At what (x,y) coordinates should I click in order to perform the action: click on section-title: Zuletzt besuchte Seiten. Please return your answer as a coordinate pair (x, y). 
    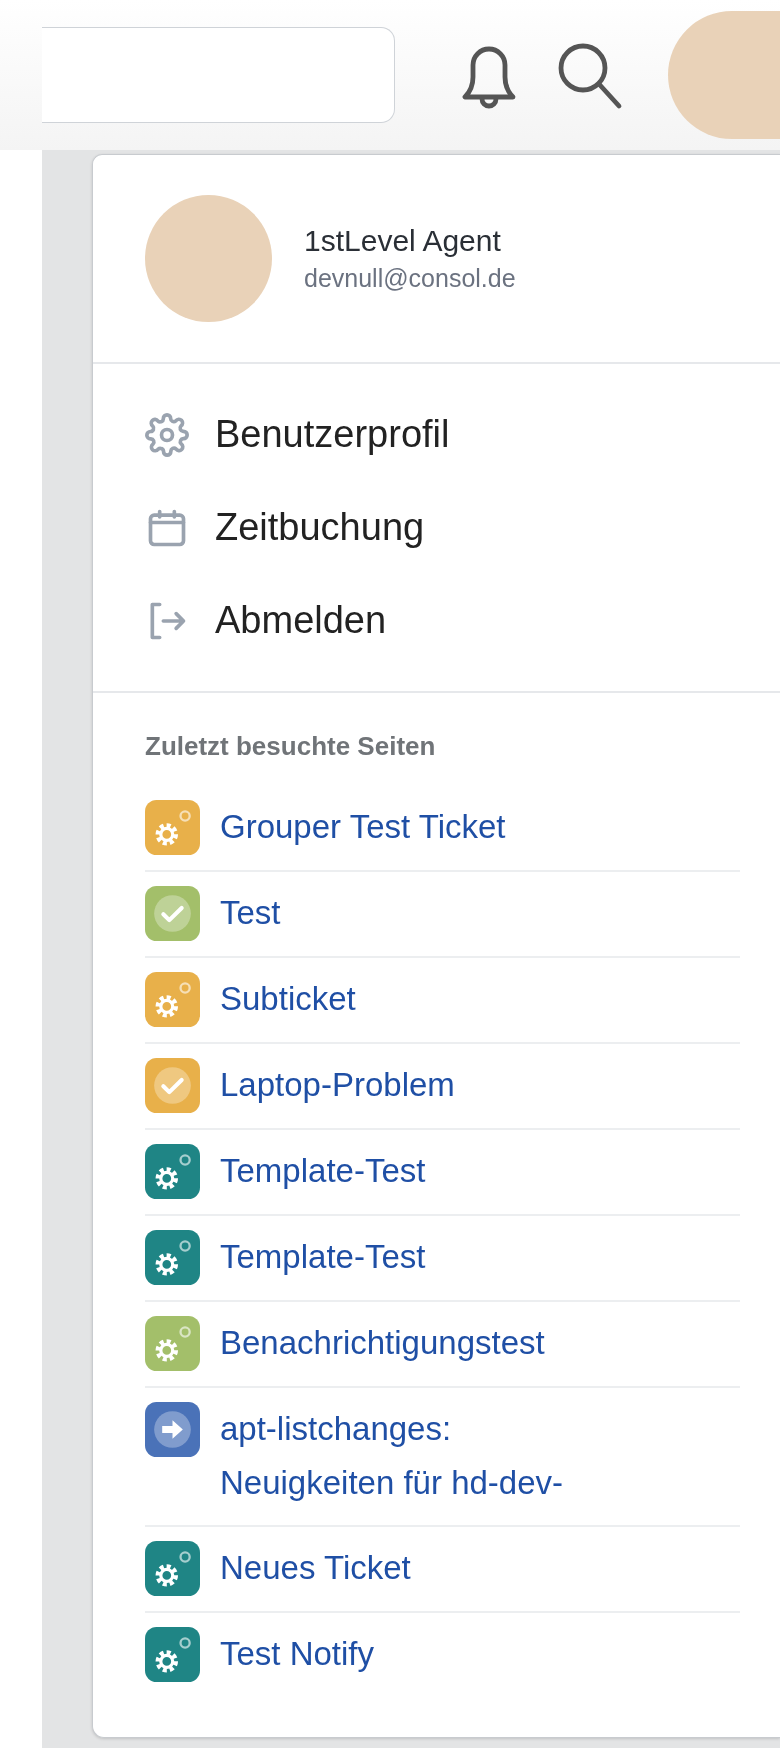
    Looking at the image, I should click on (291, 746).